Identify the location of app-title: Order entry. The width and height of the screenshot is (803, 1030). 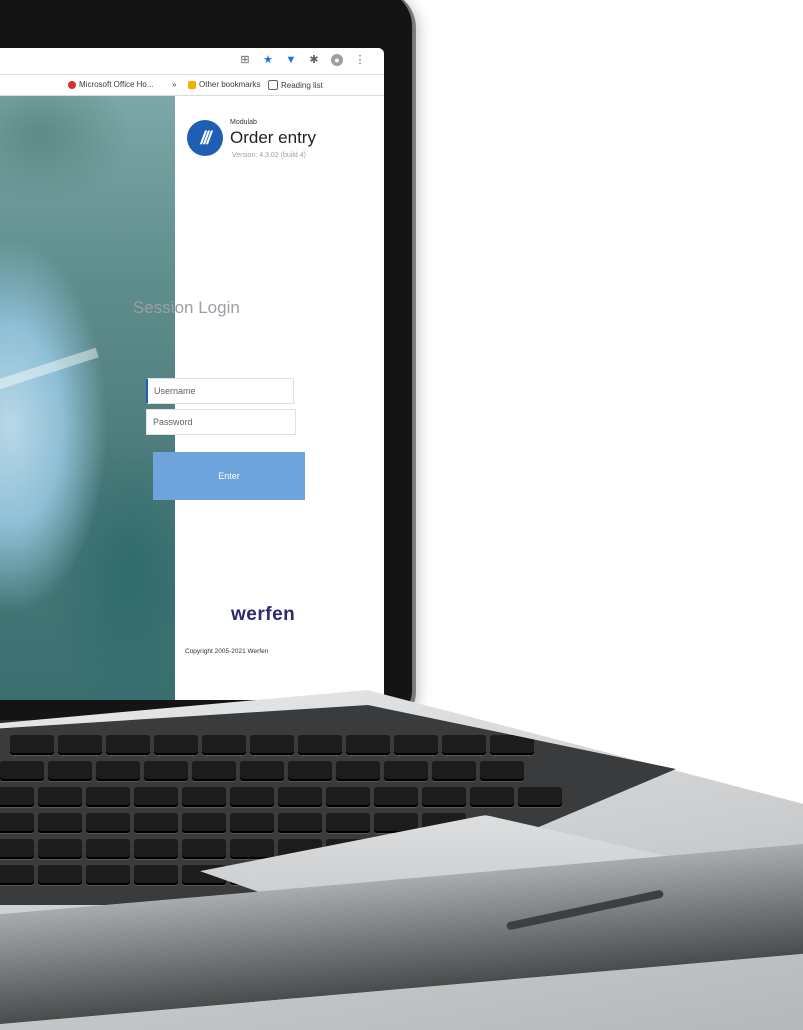
(273, 137).